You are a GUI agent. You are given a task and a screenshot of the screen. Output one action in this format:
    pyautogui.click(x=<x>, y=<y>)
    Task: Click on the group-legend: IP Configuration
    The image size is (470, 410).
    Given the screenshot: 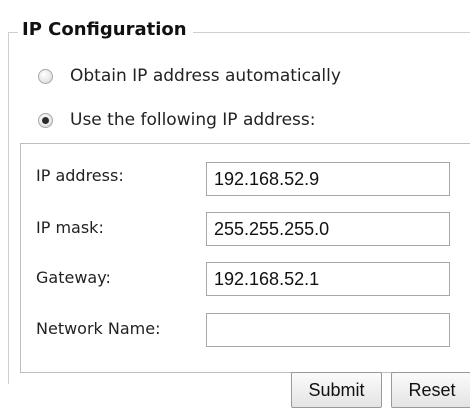 What is the action you would take?
    pyautogui.click(x=105, y=30)
    